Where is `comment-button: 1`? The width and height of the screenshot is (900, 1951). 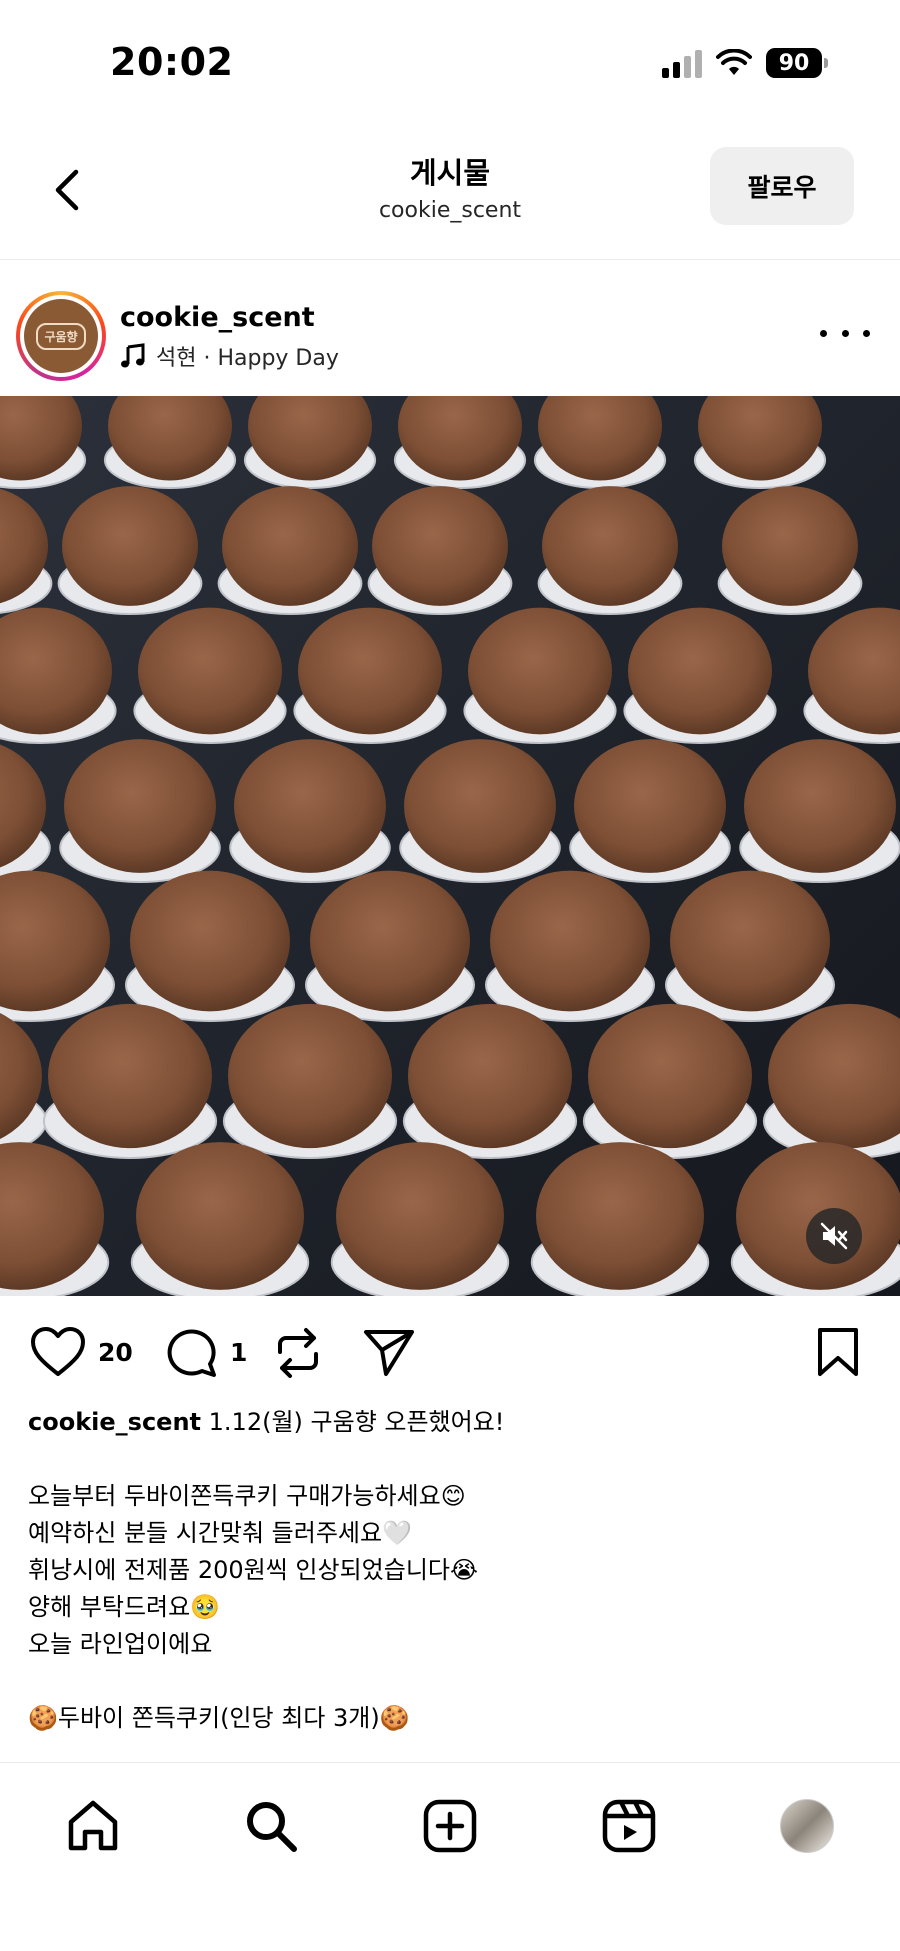
comment-button: 1 is located at coordinates (205, 1352).